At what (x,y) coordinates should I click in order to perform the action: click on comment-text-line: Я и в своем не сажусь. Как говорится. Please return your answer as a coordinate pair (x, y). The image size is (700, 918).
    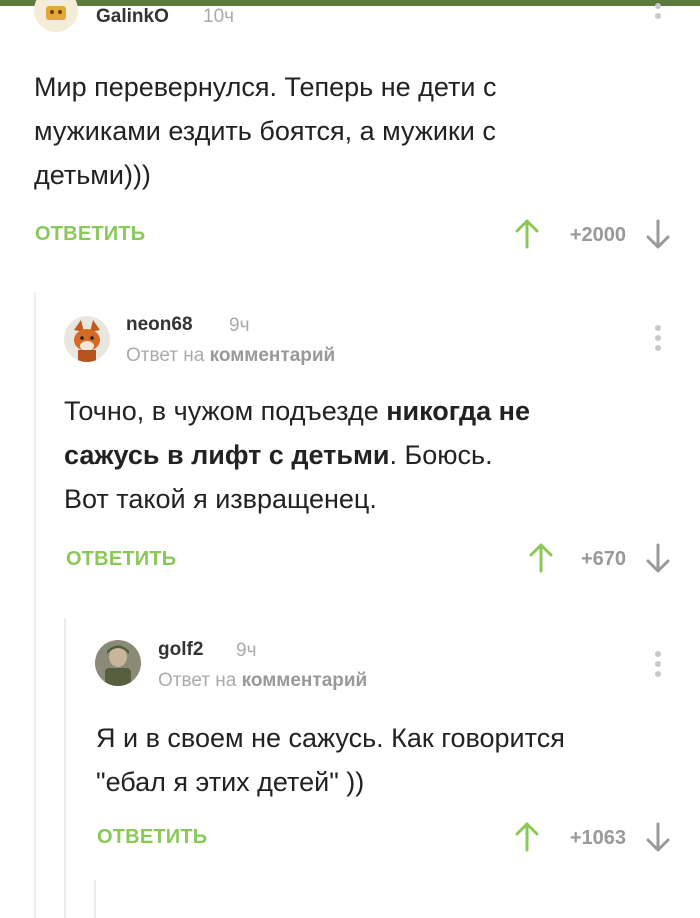
    Looking at the image, I should click on (330, 738).